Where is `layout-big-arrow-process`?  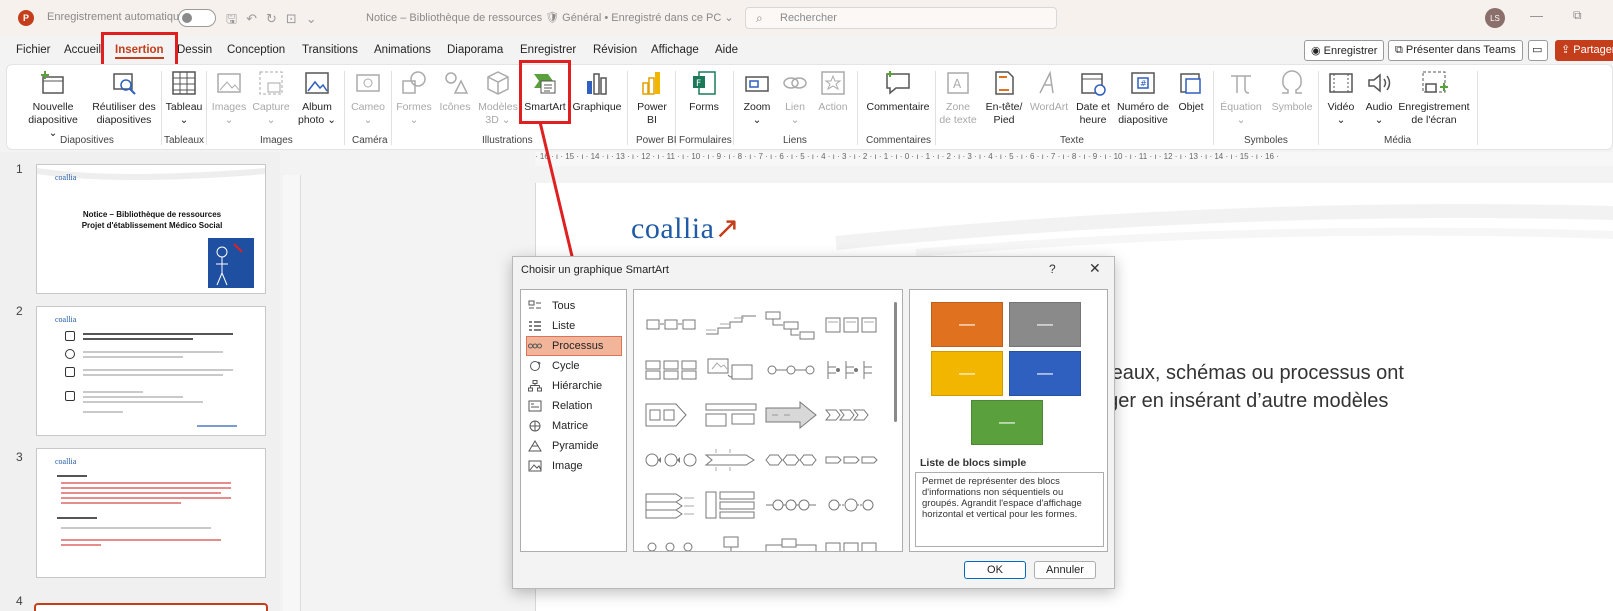 layout-big-arrow-process is located at coordinates (791, 415).